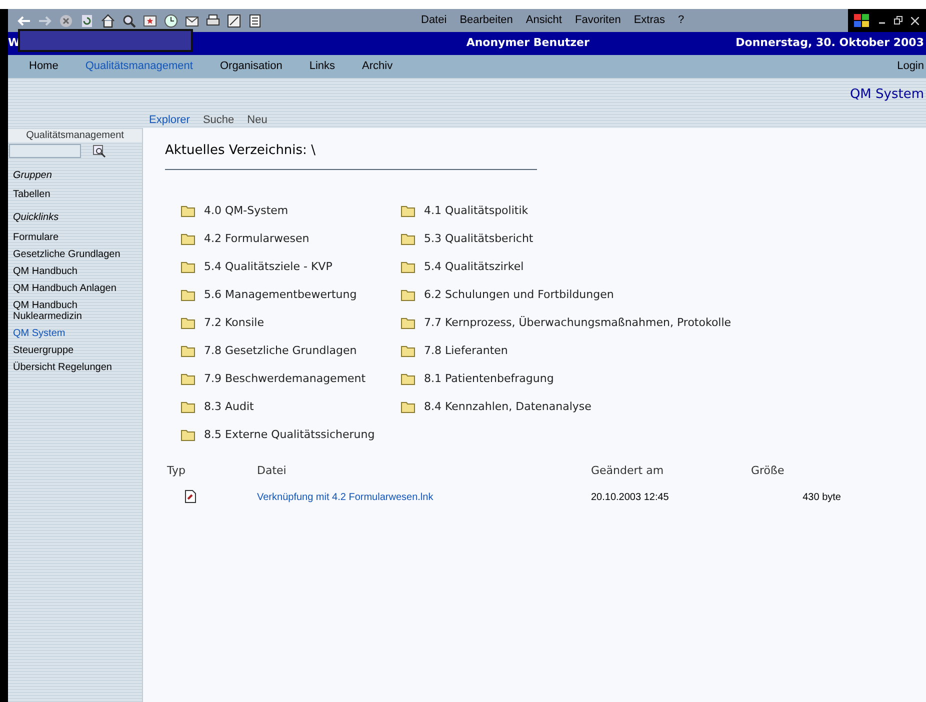 This screenshot has height=702, width=926. I want to click on folder-link: 4.1 Qualitätspolitik, so click(476, 211).